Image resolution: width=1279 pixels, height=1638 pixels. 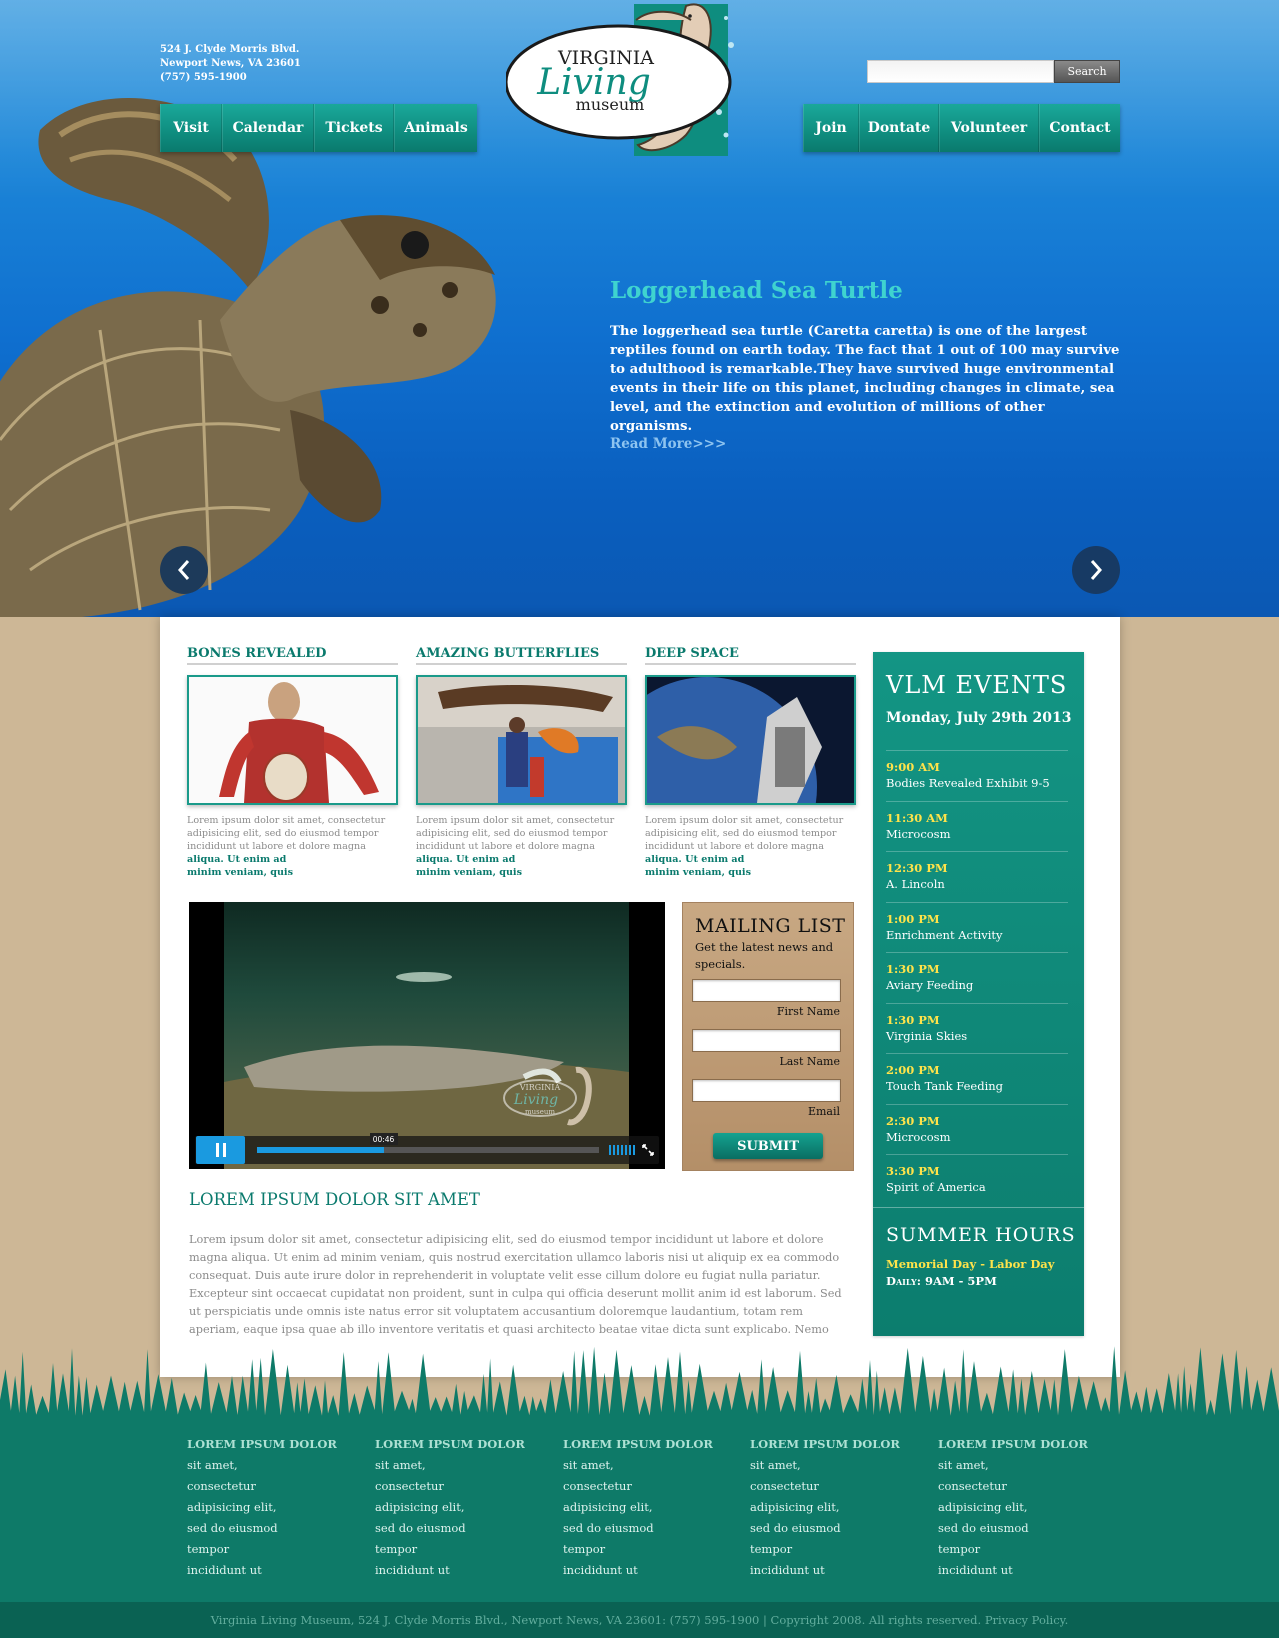 What do you see at coordinates (977, 977) in the screenshot?
I see `event-item: 1:30 PM Aviary Feeding` at bounding box center [977, 977].